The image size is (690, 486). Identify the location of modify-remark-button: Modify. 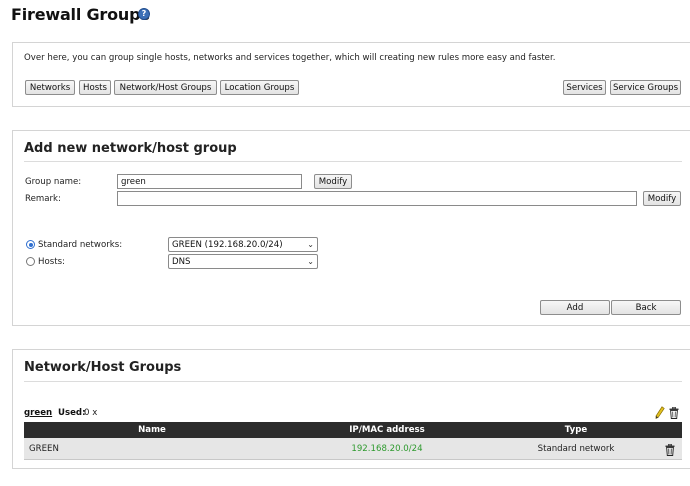
(662, 198).